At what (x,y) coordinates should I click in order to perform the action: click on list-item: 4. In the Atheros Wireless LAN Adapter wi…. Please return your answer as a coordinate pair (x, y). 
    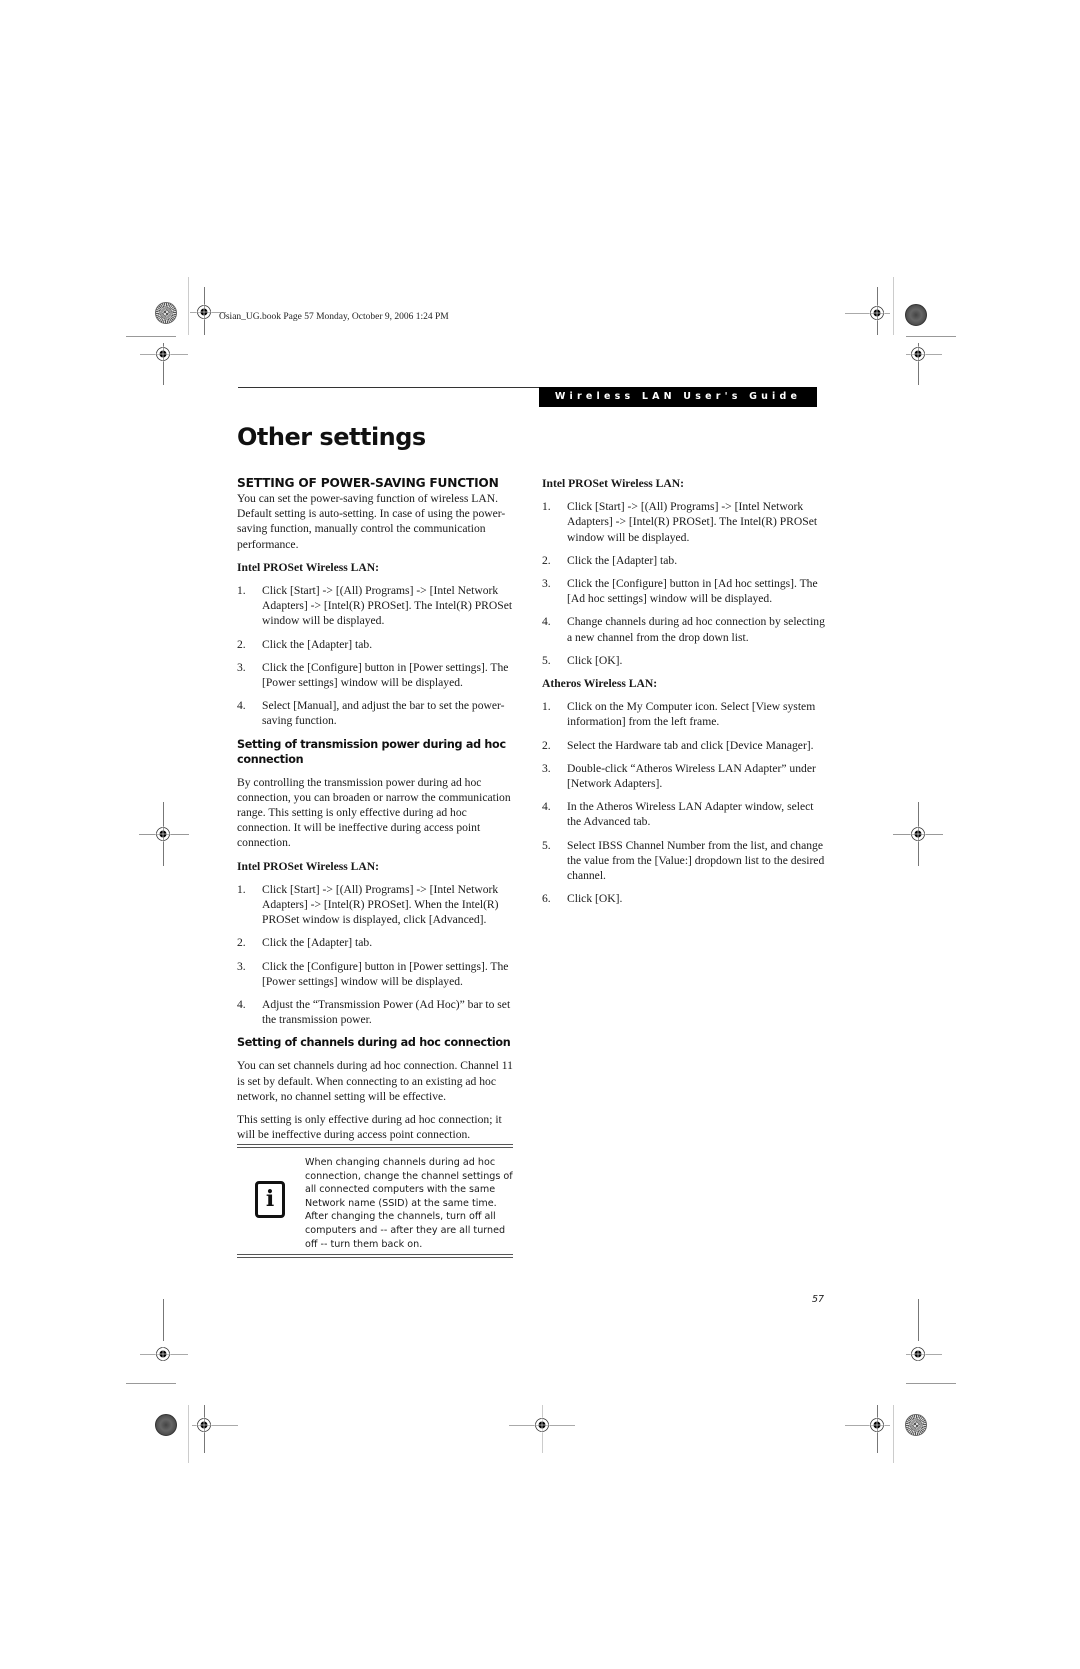
    Looking at the image, I should click on (684, 814).